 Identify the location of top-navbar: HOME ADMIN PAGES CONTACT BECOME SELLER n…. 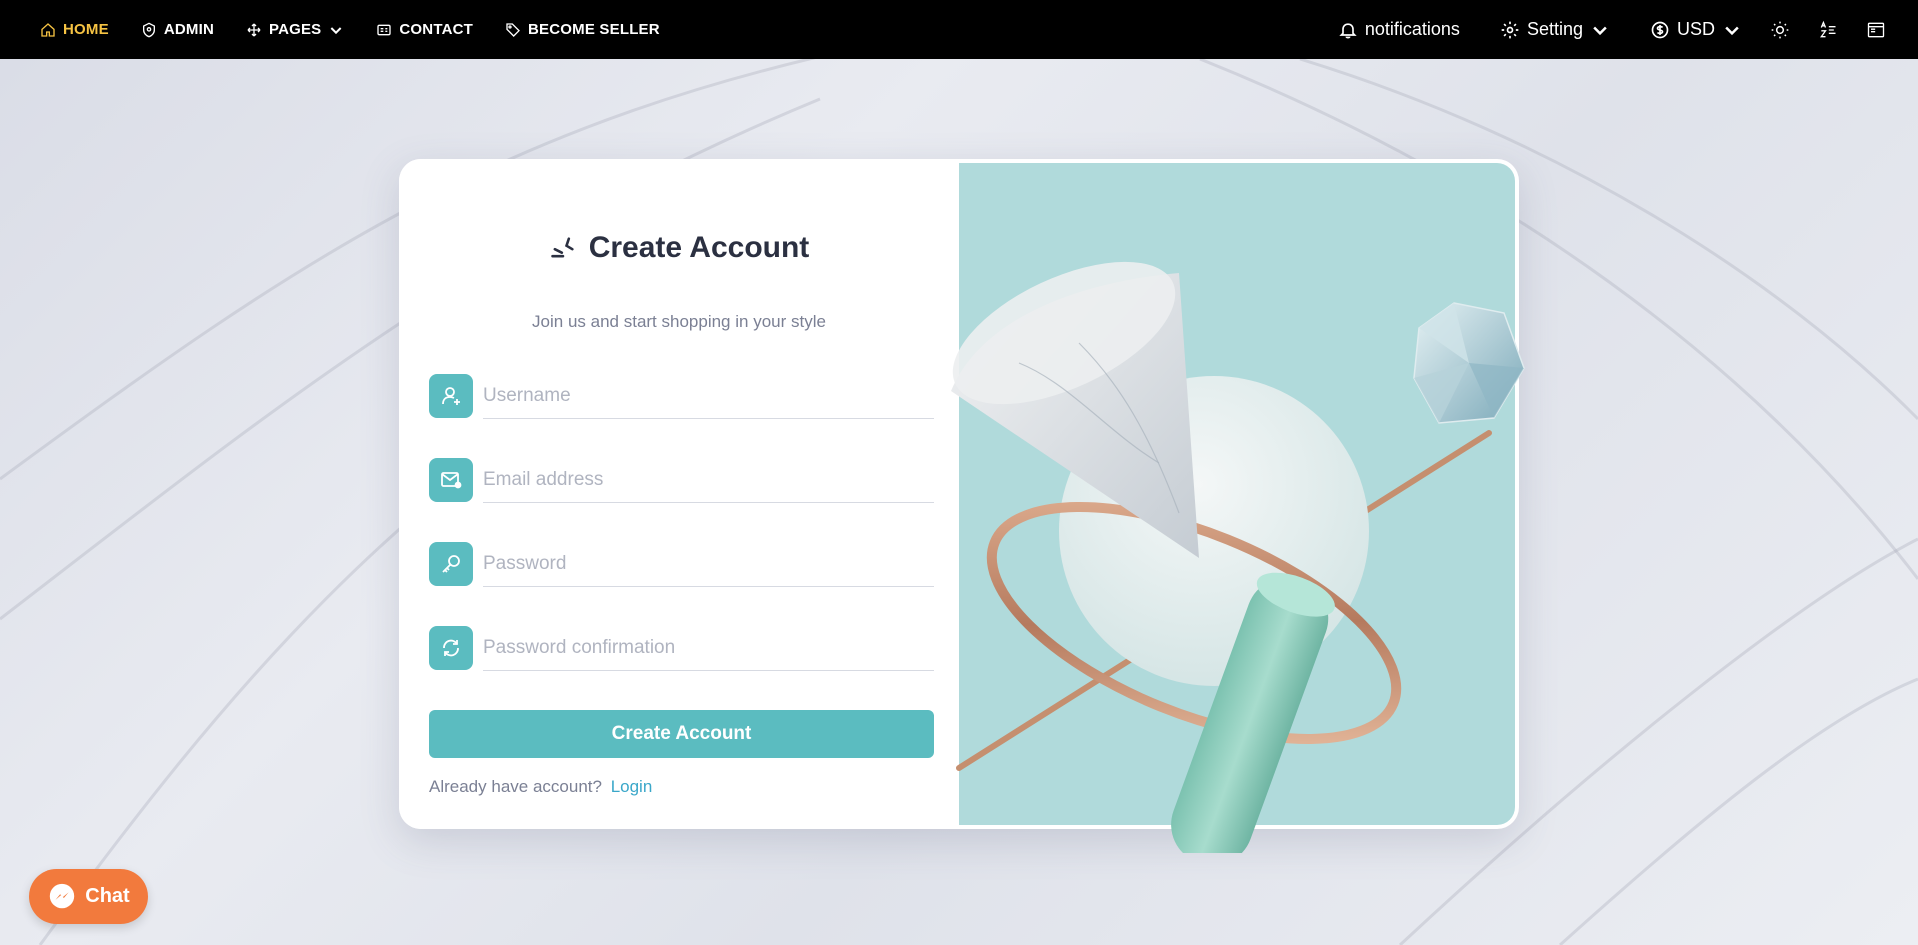
(959, 29).